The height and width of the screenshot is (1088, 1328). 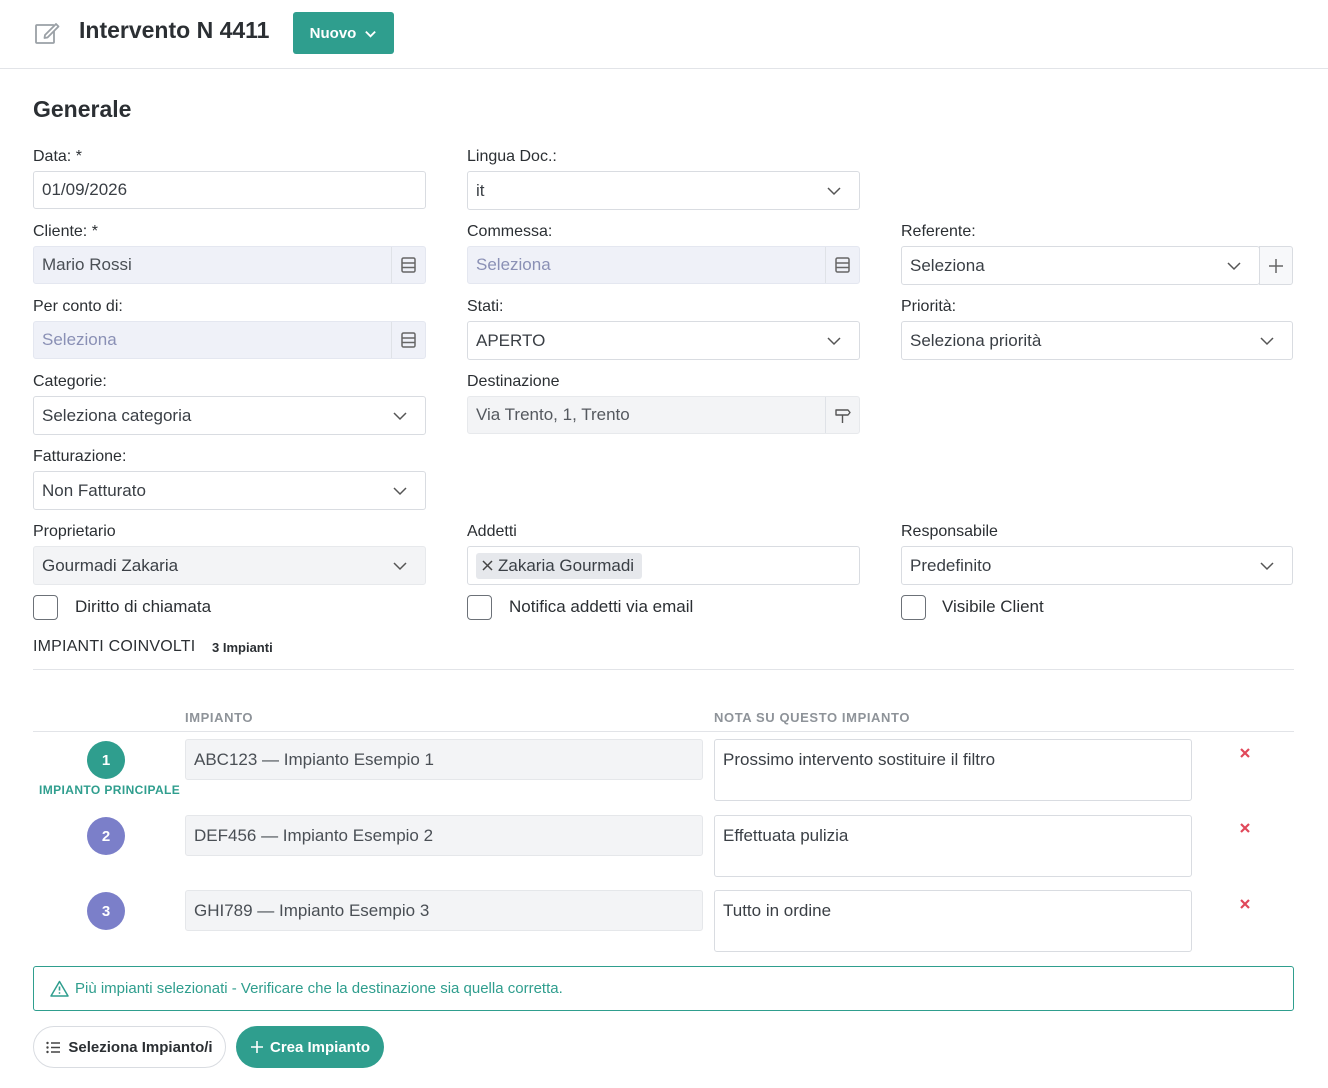 I want to click on destinazione-label: Destinazione, so click(x=513, y=381).